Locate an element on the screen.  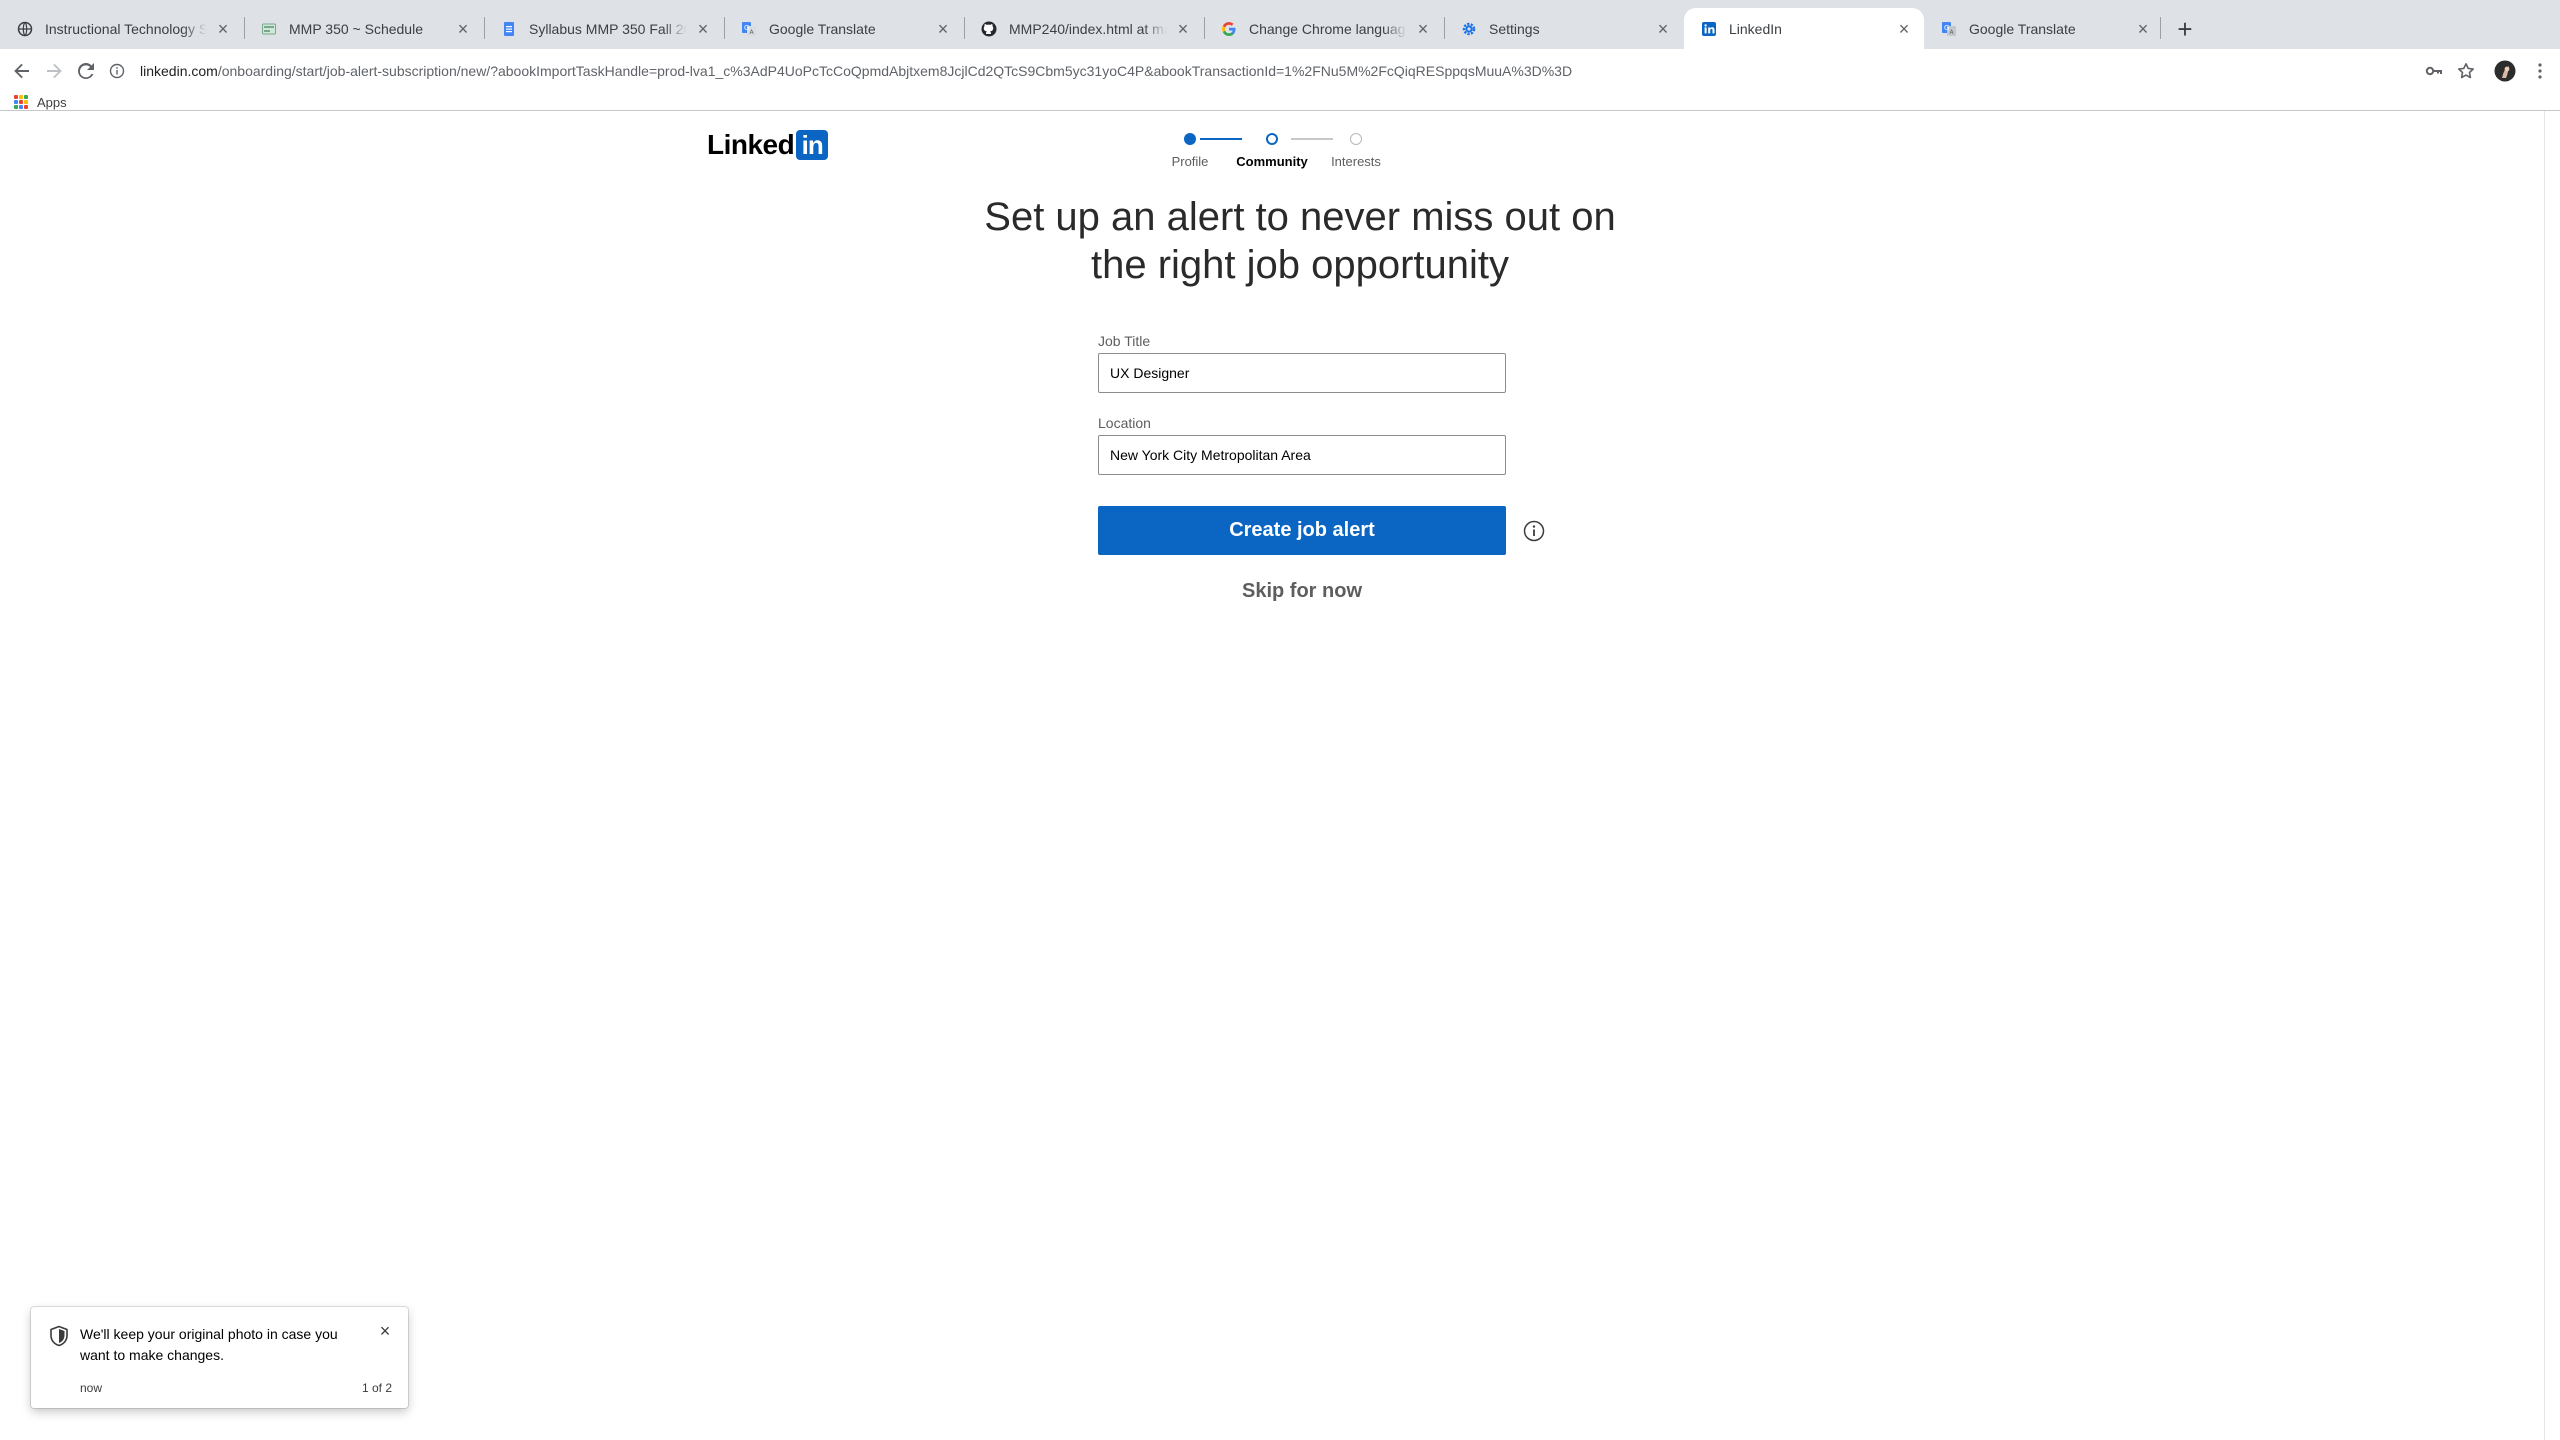
reload-button is located at coordinates (86, 71).